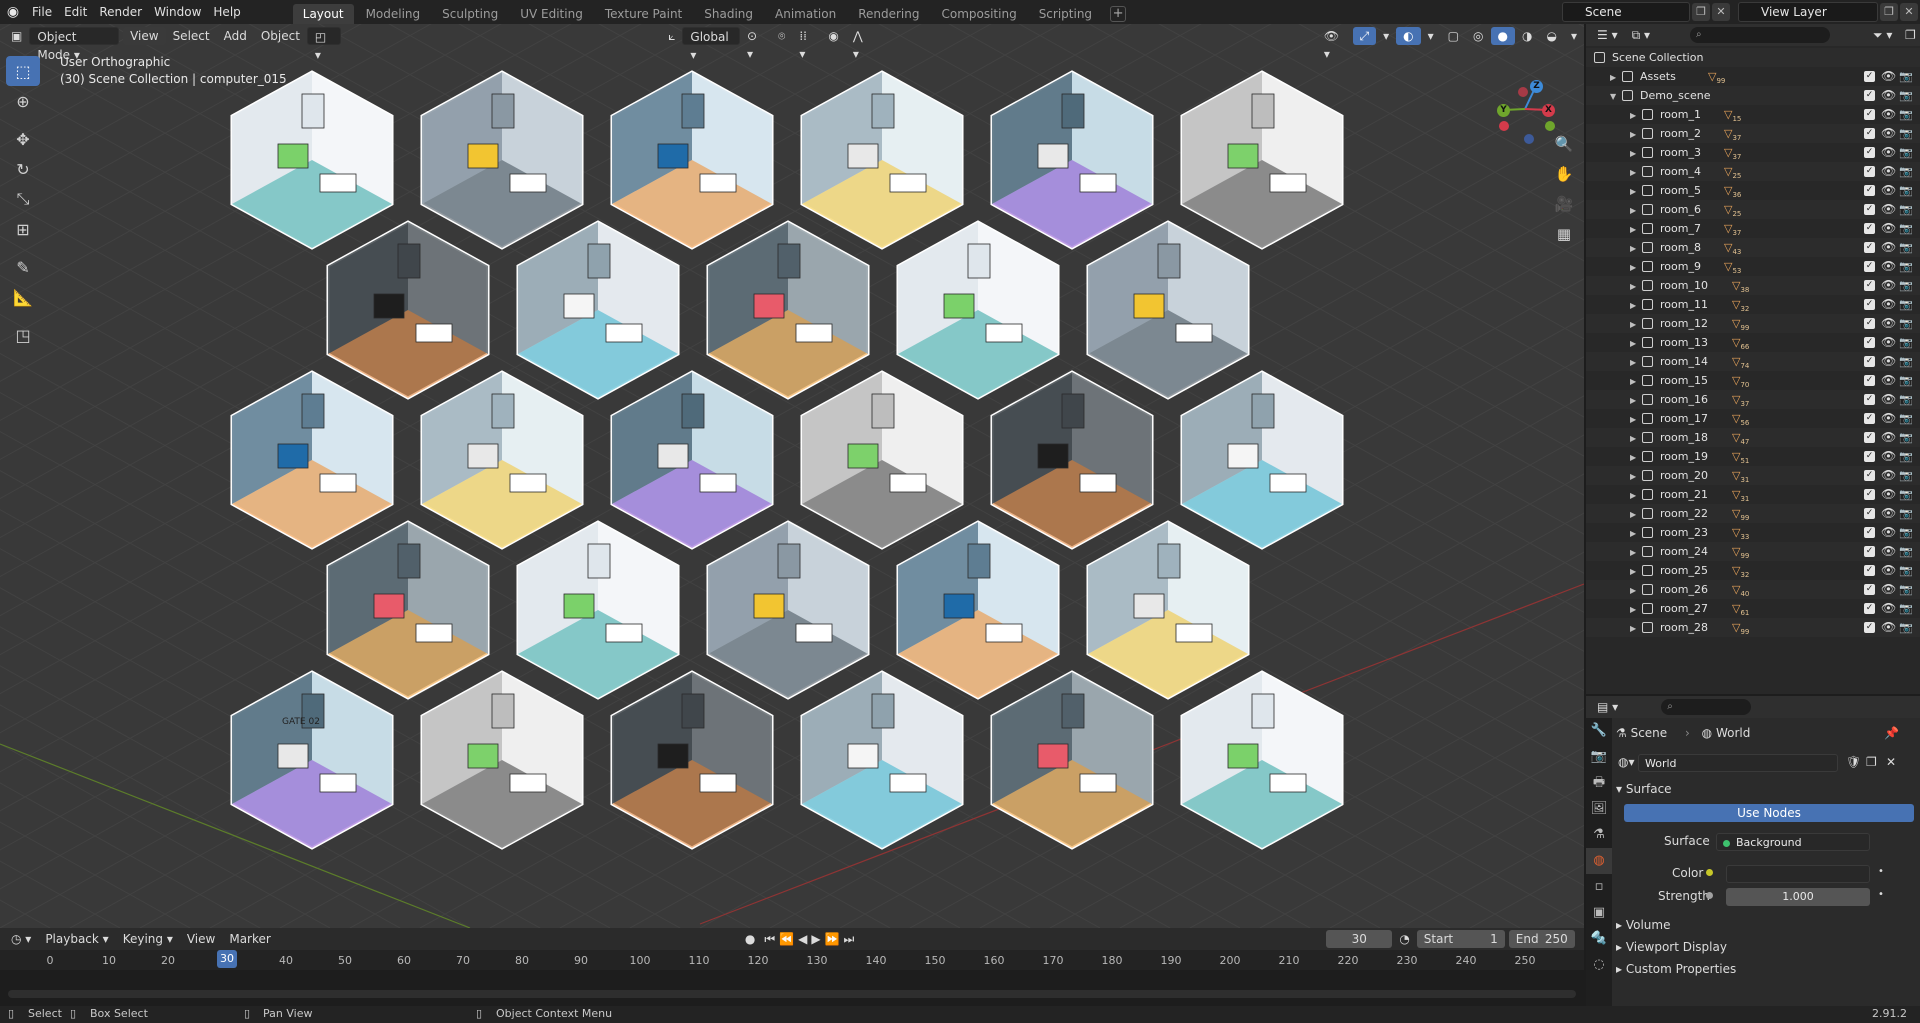 The height and width of the screenshot is (1023, 1920). Describe the element at coordinates (806, 44) in the screenshot. I see `snap-target-icon: ⁞⁞ ▾` at that location.